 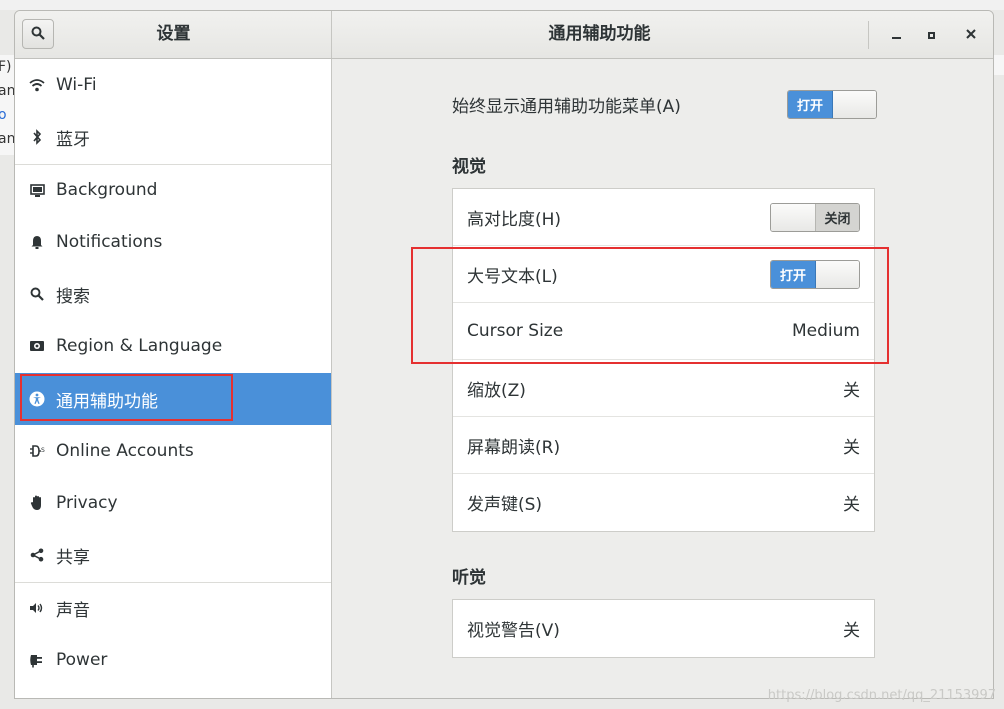 I want to click on sound-keys-row: 发声键(S) 关, so click(x=663, y=502).